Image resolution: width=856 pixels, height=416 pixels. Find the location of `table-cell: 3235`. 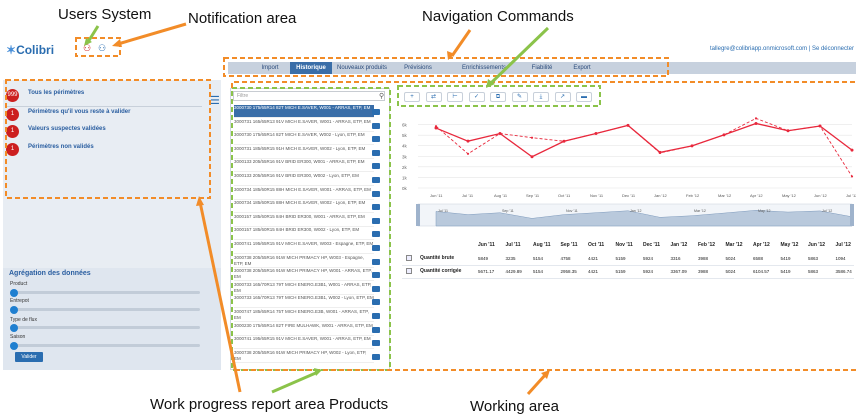

table-cell: 3235 is located at coordinates (511, 258).